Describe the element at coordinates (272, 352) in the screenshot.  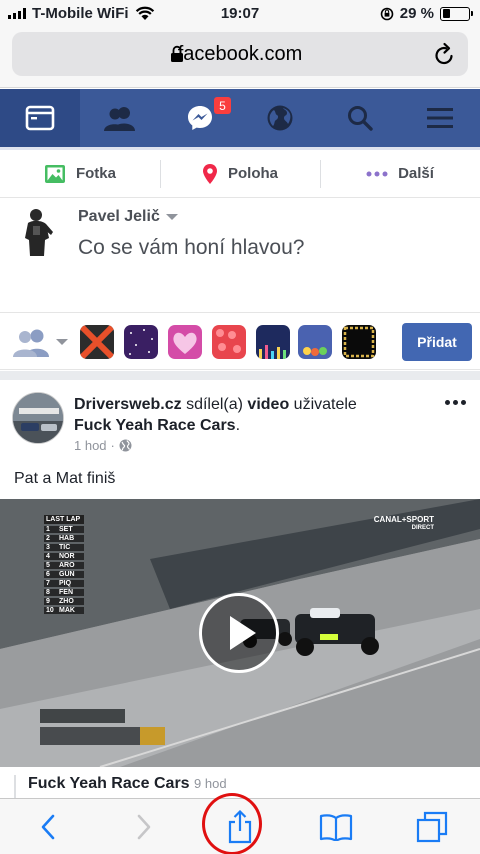
I see `frame-city-thumbnail` at that location.